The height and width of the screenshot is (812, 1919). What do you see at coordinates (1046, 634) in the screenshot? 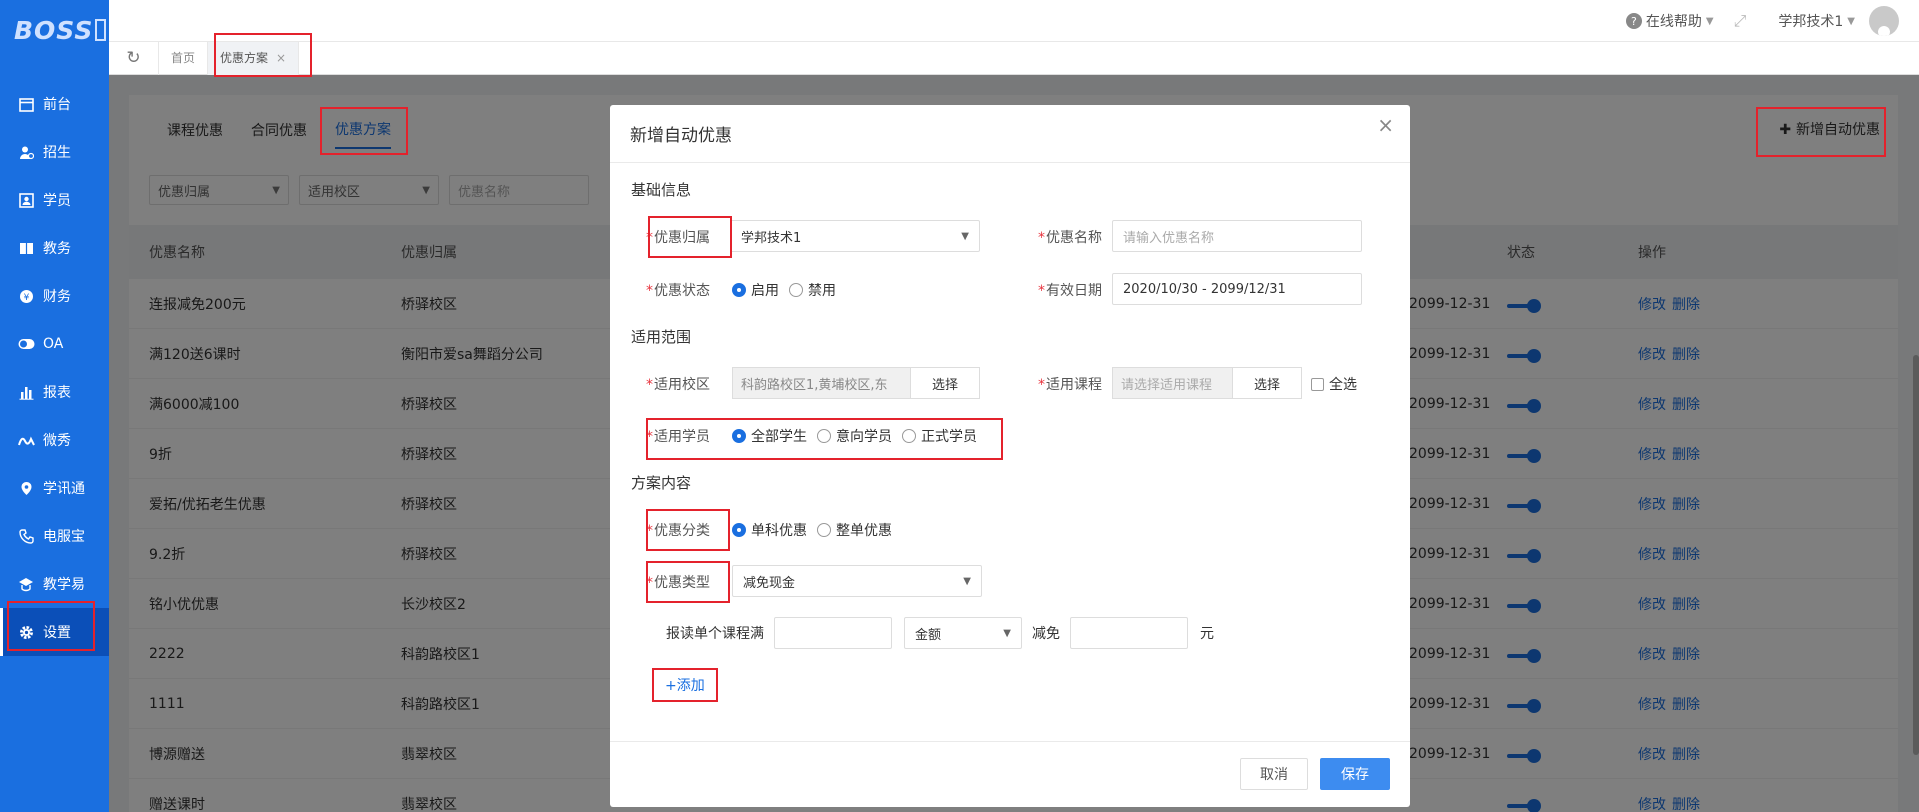
I see `rule-minus: 减免` at bounding box center [1046, 634].